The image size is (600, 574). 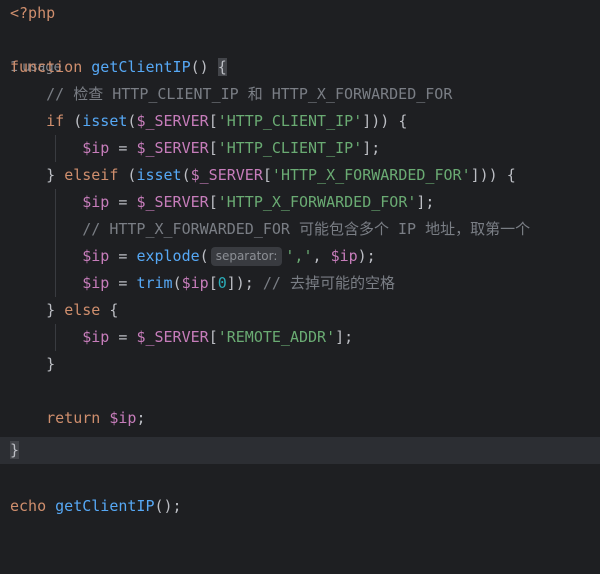 I want to click on code-line-12: $ip = $_SERVER['REMOTE_ADDR'];, so click(x=300, y=337).